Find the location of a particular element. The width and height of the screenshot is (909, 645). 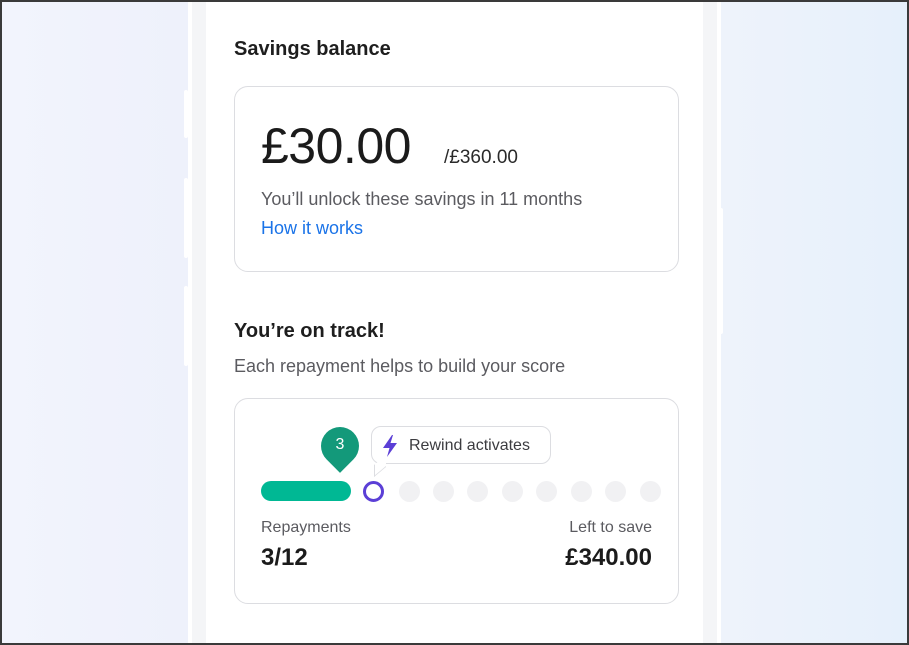

tooltip-tail is located at coordinates (380, 466).